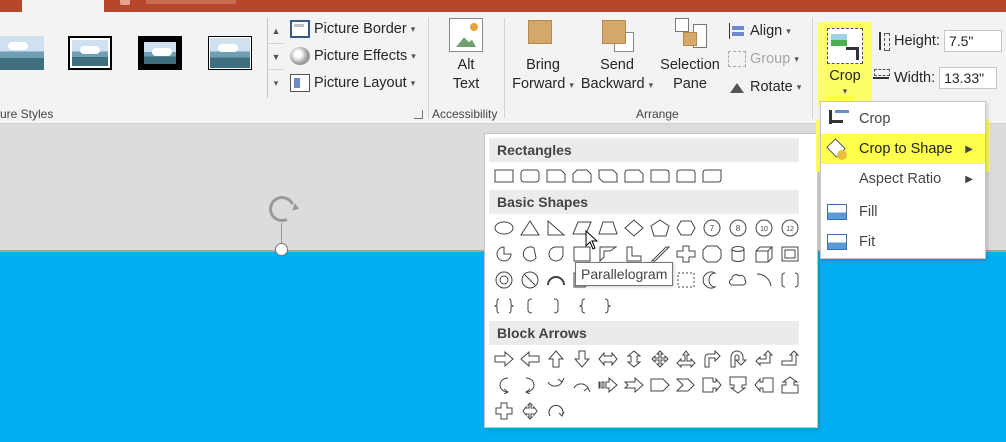  What do you see at coordinates (969, 149) in the screenshot?
I see `submenu-arrow-icon: ▶` at bounding box center [969, 149].